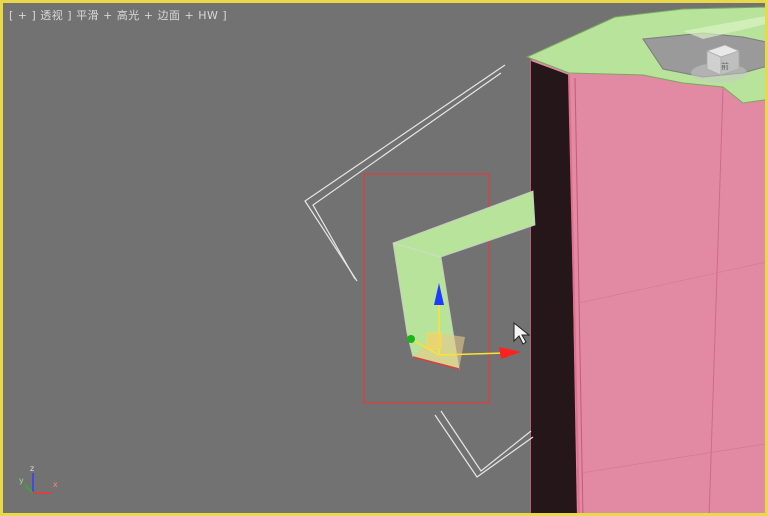 Image resolution: width=768 pixels, height=516 pixels. What do you see at coordinates (29, 489) in the screenshot?
I see `tripod-y-line` at bounding box center [29, 489].